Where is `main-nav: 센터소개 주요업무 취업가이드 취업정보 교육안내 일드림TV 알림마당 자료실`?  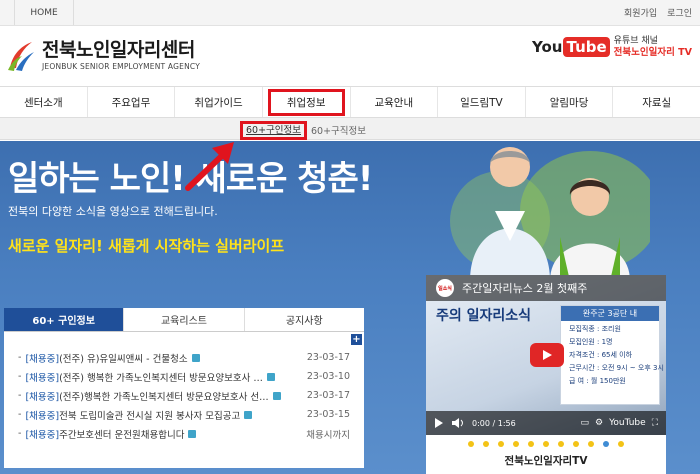 main-nav: 센터소개 주요업무 취업가이드 취업정보 교육안내 일드림TV 알림마당 자료실 is located at coordinates (350, 102).